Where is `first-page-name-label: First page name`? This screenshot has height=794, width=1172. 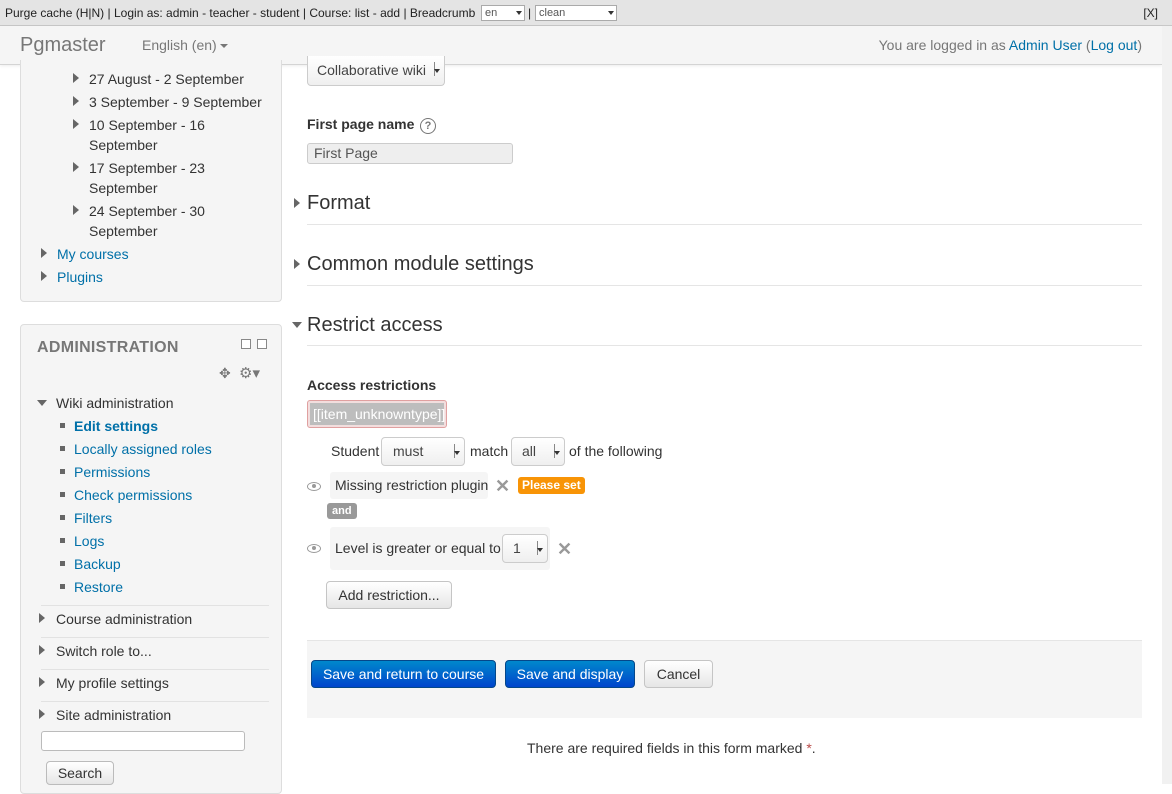 first-page-name-label: First page name is located at coordinates (361, 124).